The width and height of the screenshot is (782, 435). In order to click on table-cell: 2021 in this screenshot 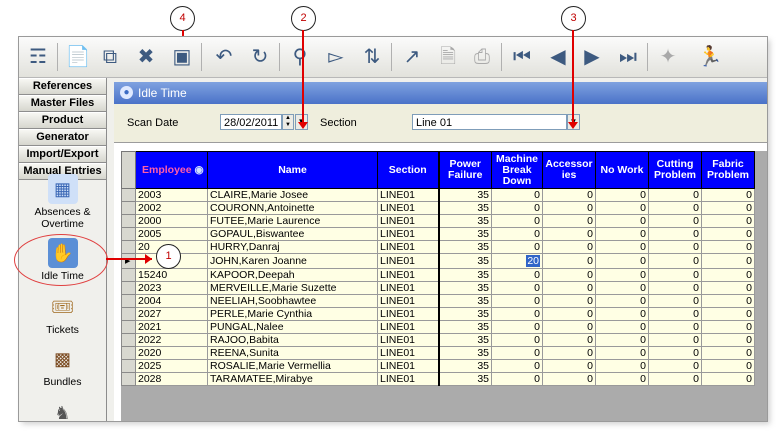, I will do `click(171, 327)`.